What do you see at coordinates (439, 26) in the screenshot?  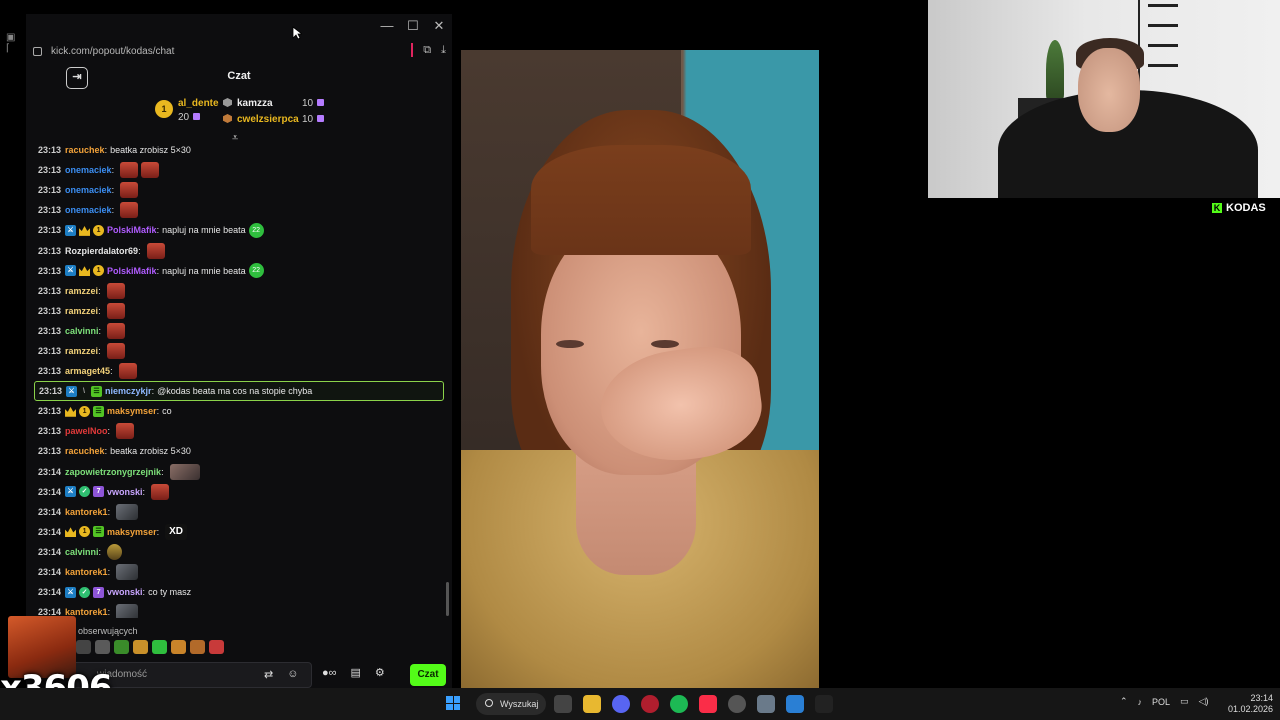 I see `close-button: ✕` at bounding box center [439, 26].